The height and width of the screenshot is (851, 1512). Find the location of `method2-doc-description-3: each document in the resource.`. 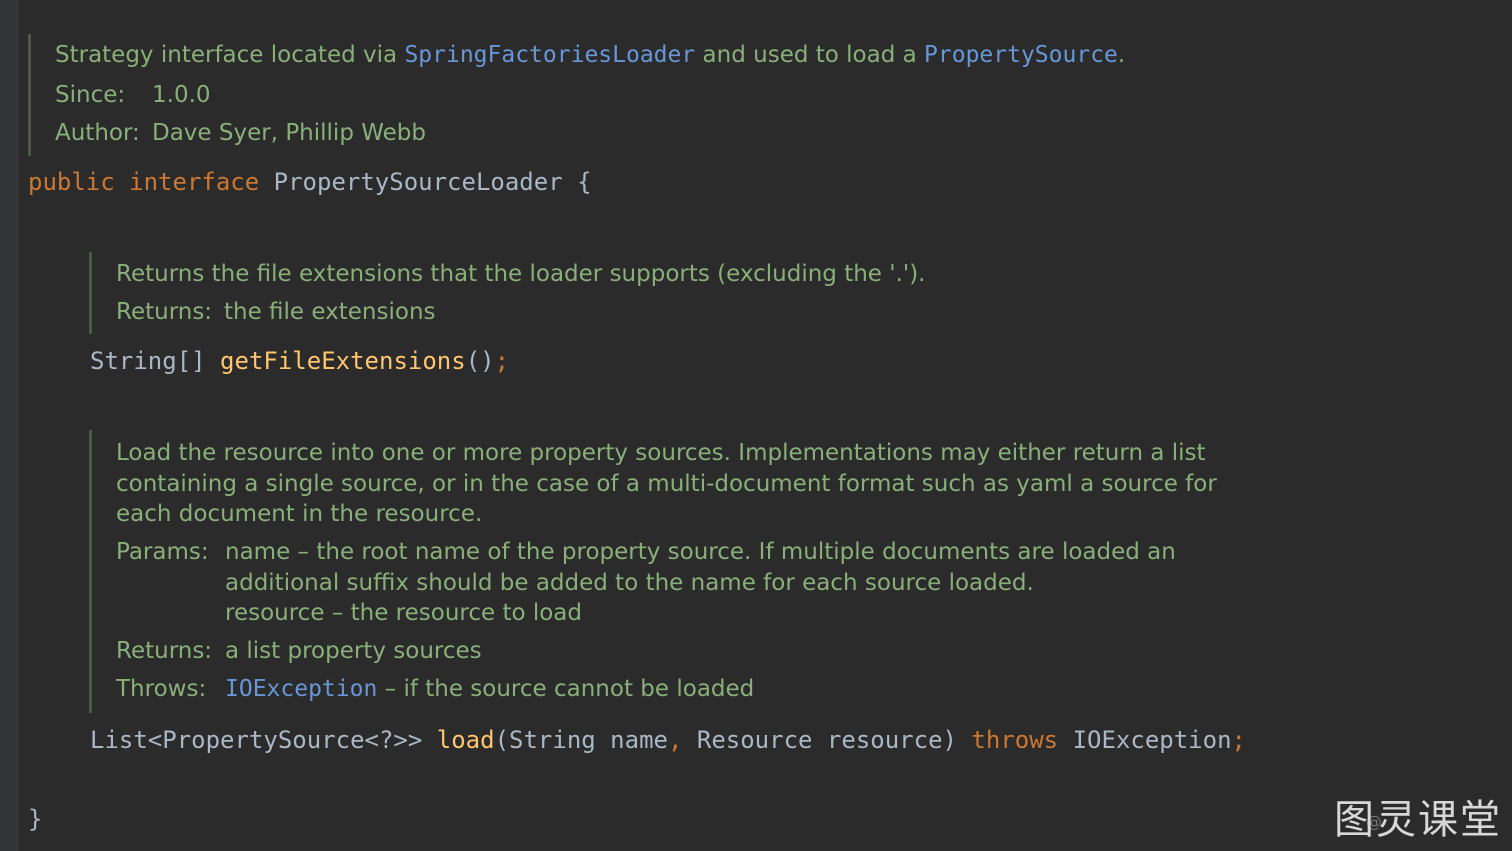

method2-doc-description-3: each document in the resource. is located at coordinates (299, 514).